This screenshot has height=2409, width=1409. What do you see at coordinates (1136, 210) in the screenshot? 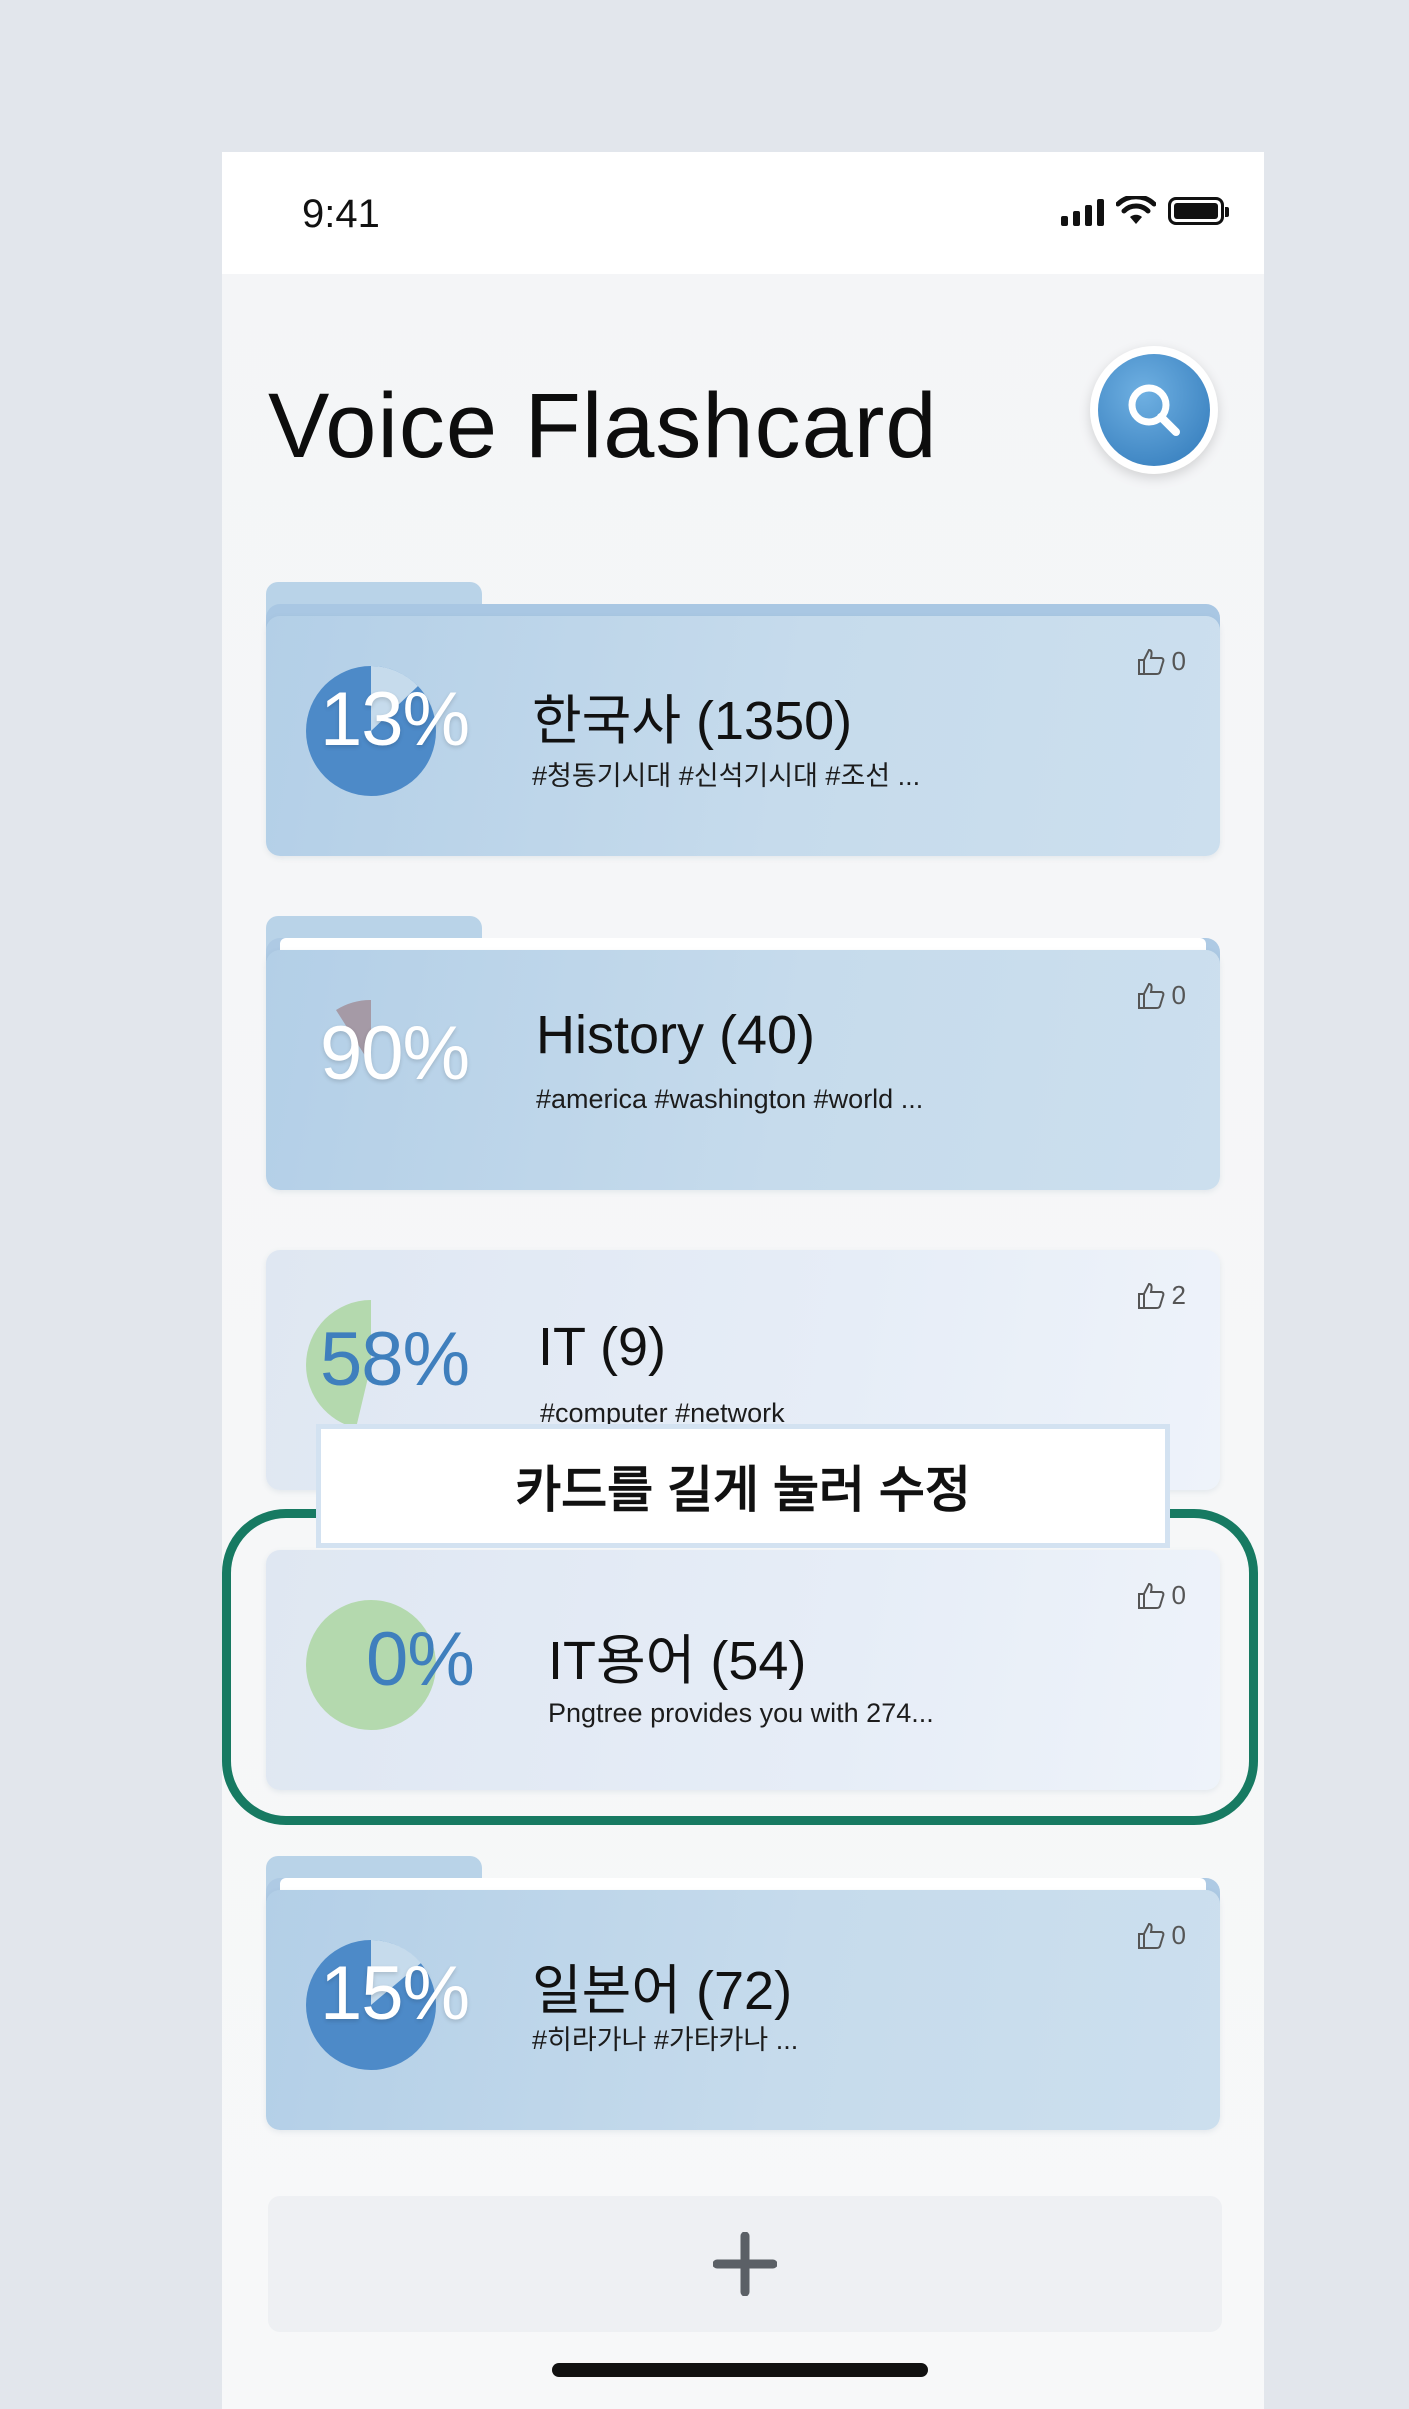
I see `wifi-icon` at bounding box center [1136, 210].